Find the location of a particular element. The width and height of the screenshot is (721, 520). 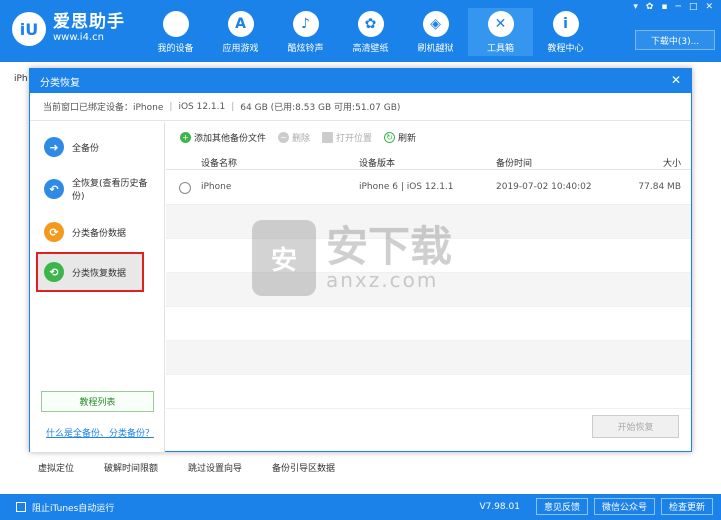

plus-icon: + is located at coordinates (185, 137).